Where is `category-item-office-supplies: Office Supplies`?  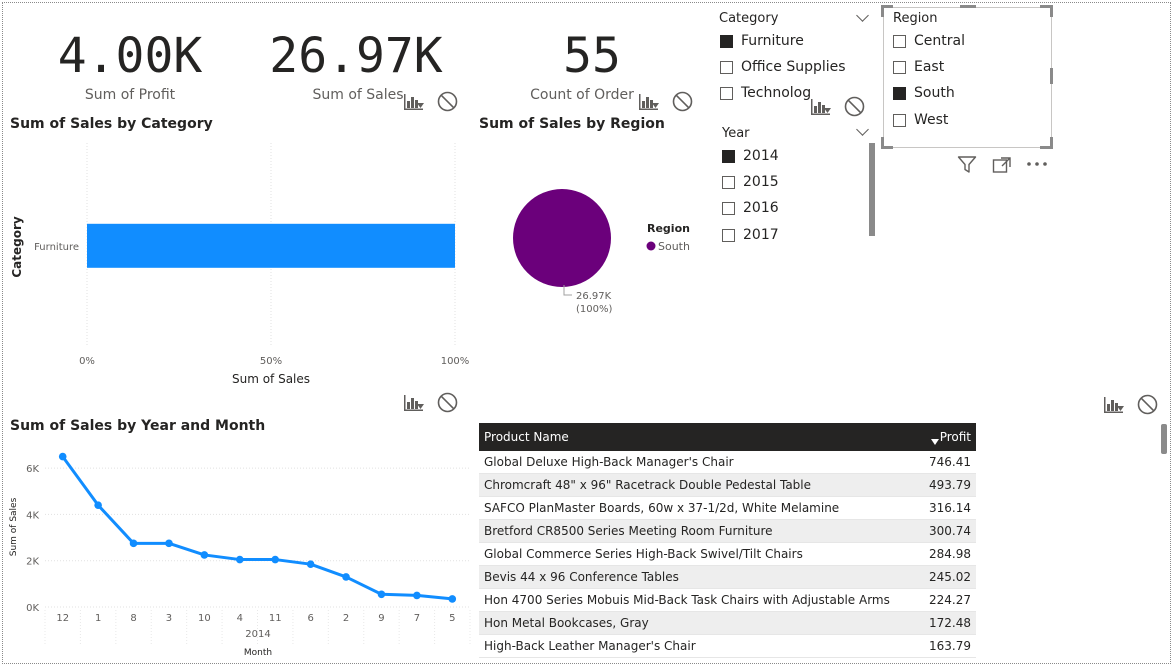 category-item-office-supplies: Office Supplies is located at coordinates (783, 67).